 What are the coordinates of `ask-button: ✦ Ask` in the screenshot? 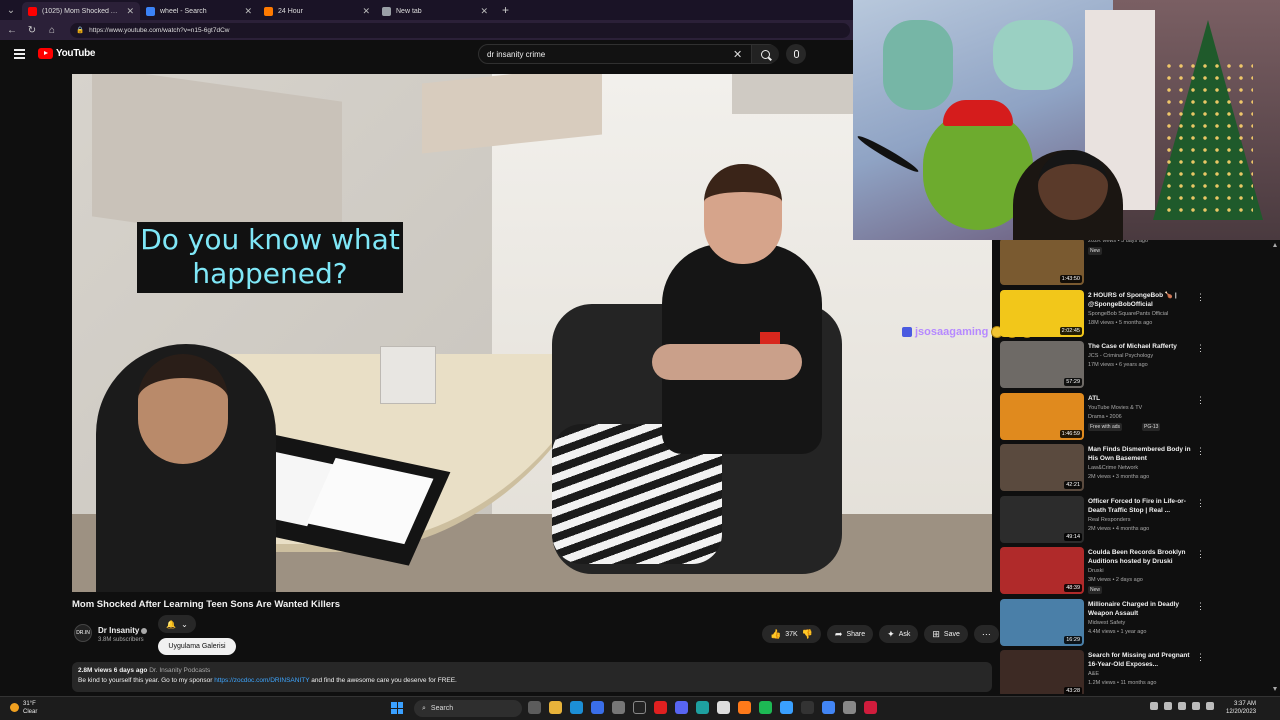 It's located at (899, 634).